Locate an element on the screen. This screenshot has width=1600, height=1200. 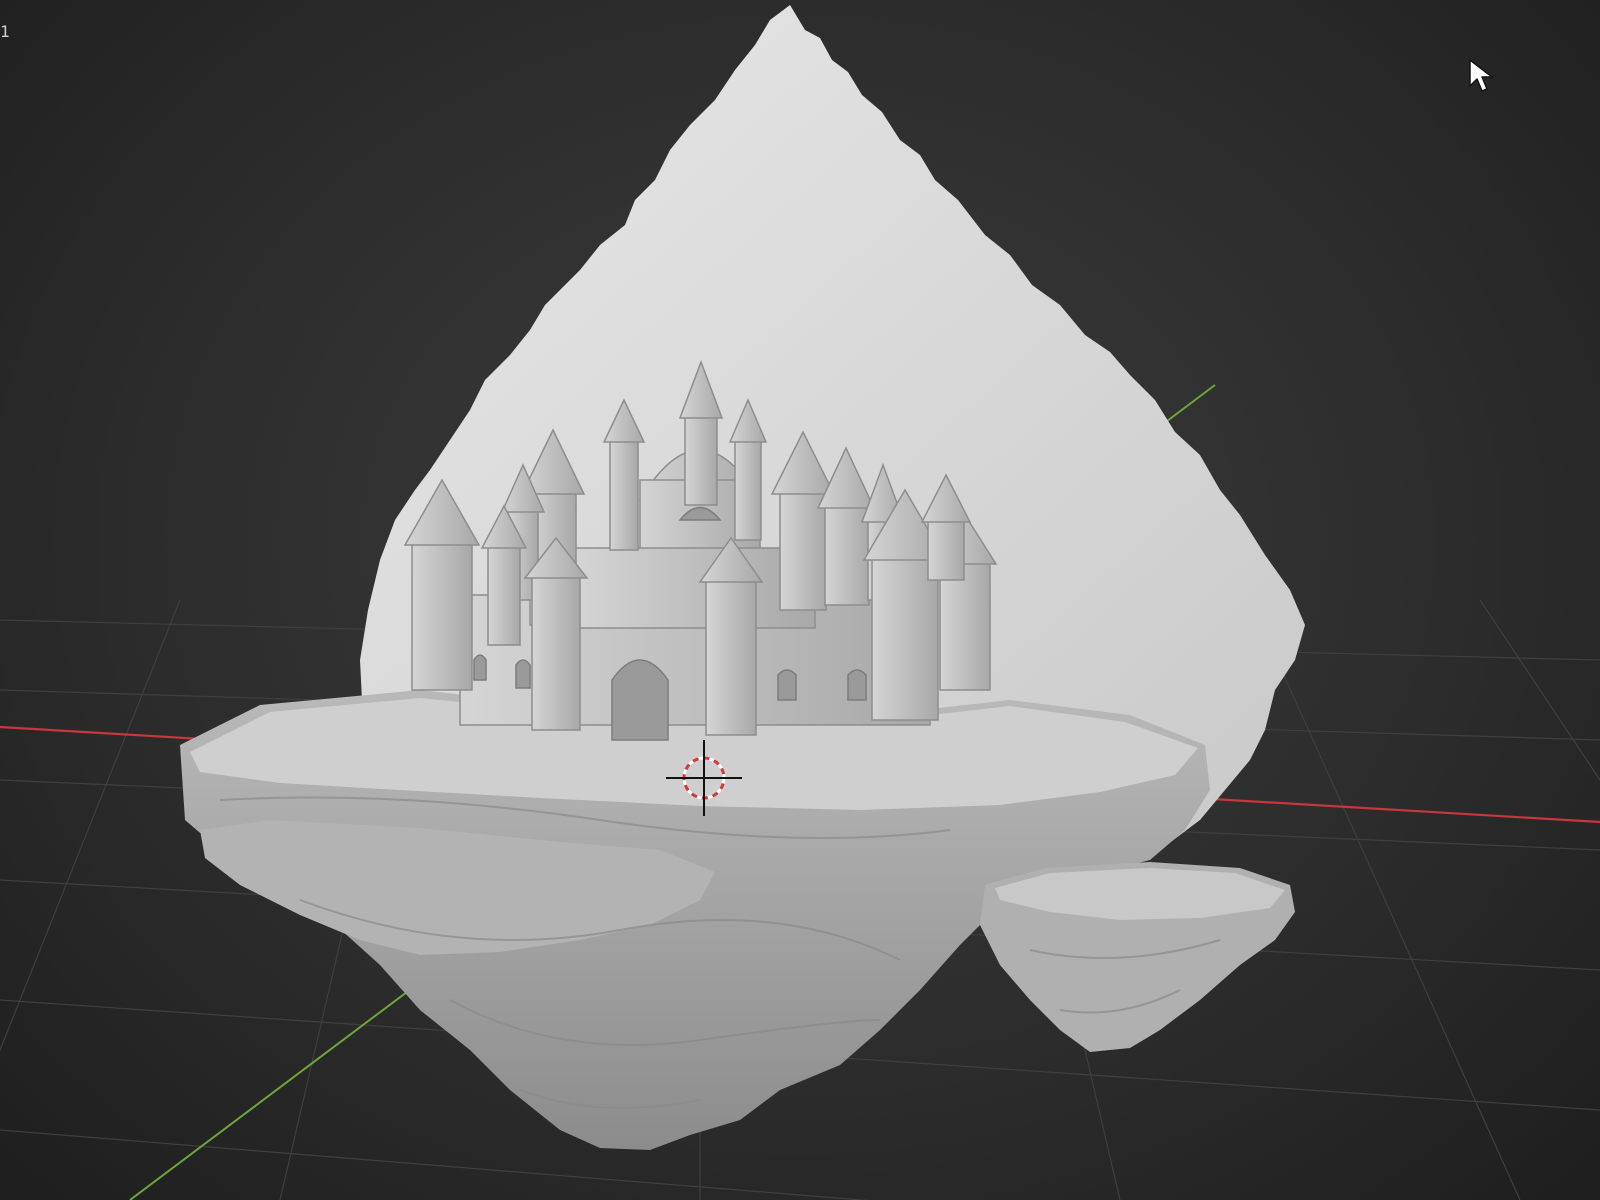
frame-label: 1 is located at coordinates (5, 31).